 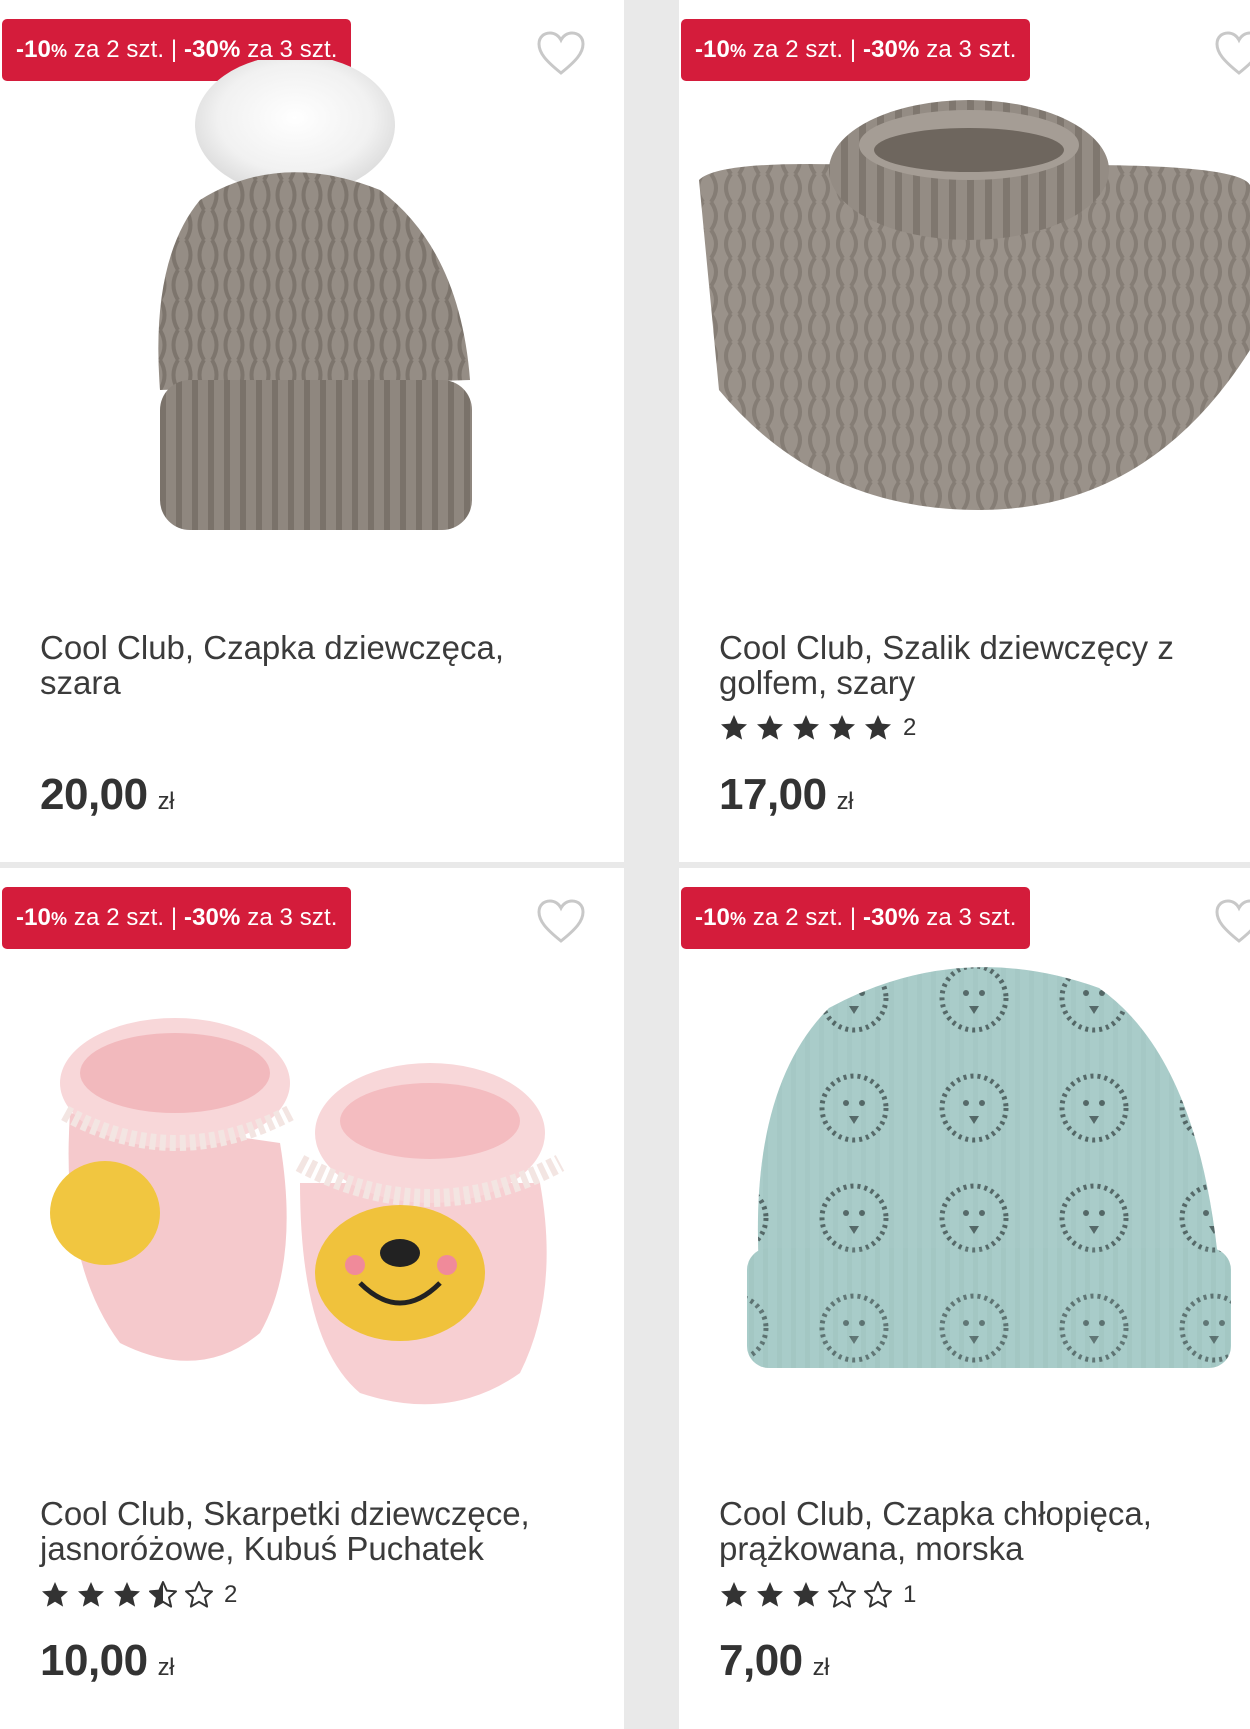 What do you see at coordinates (163, 1594) in the screenshot?
I see `star-half-icon` at bounding box center [163, 1594].